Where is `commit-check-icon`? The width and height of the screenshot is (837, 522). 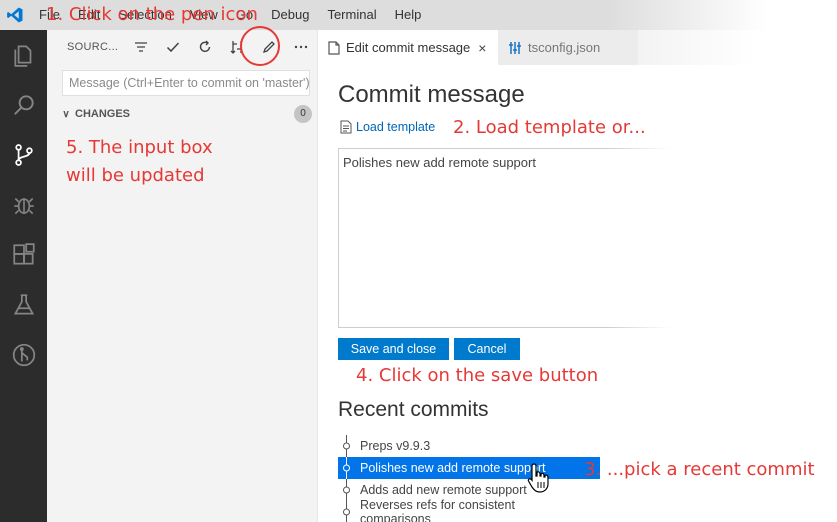
commit-check-icon is located at coordinates (173, 47).